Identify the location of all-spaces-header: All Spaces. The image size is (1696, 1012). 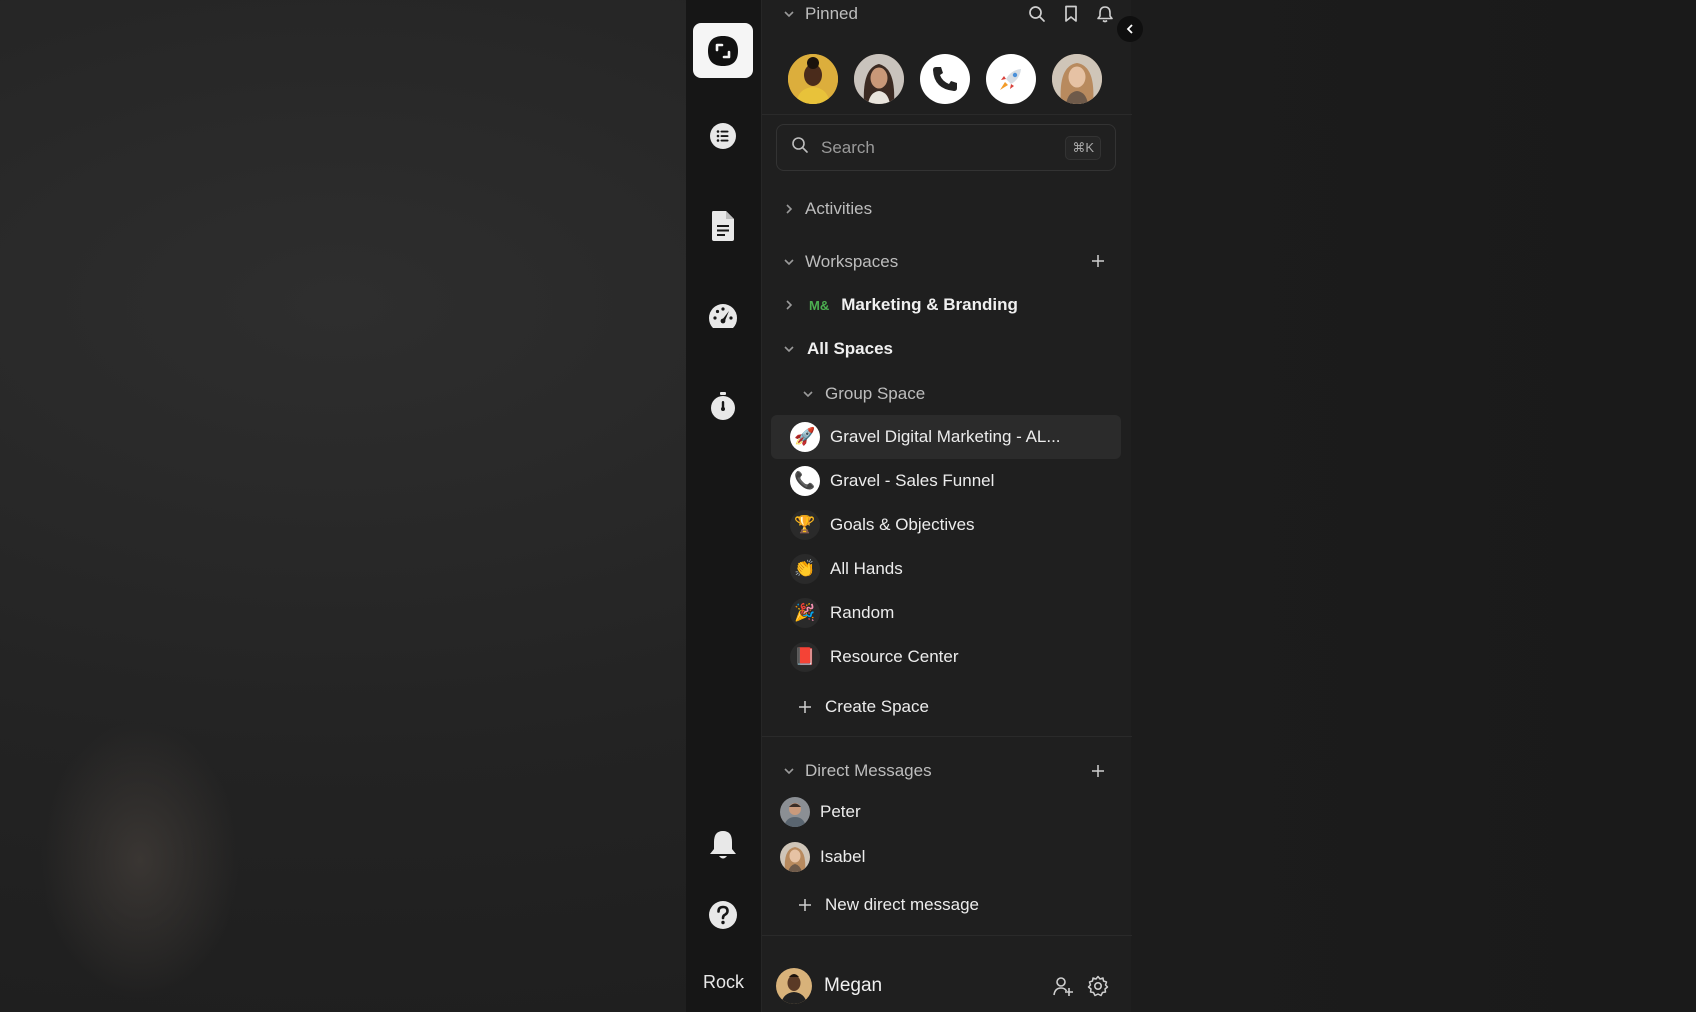
(947, 349).